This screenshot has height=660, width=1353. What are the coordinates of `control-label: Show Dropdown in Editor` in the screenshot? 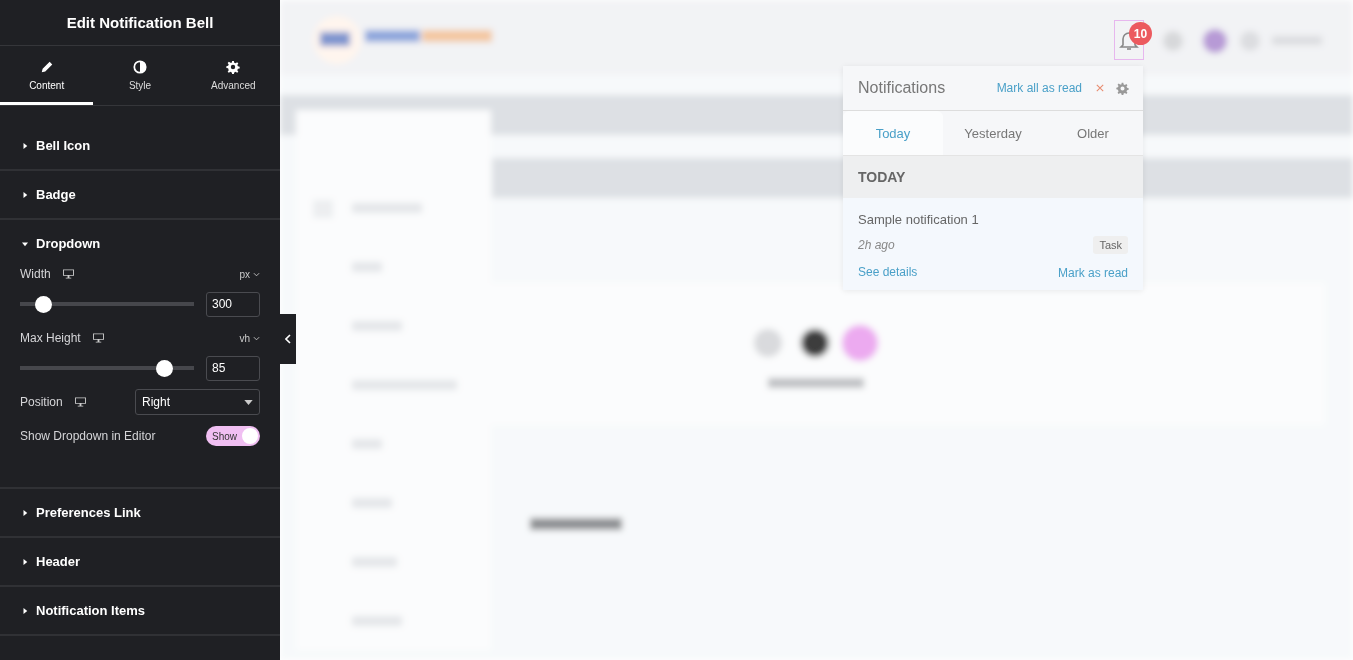 It's located at (88, 436).